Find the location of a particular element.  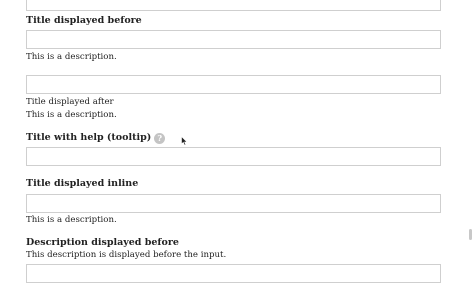

title-help-label: Title with help (tooltip) is located at coordinates (89, 137).